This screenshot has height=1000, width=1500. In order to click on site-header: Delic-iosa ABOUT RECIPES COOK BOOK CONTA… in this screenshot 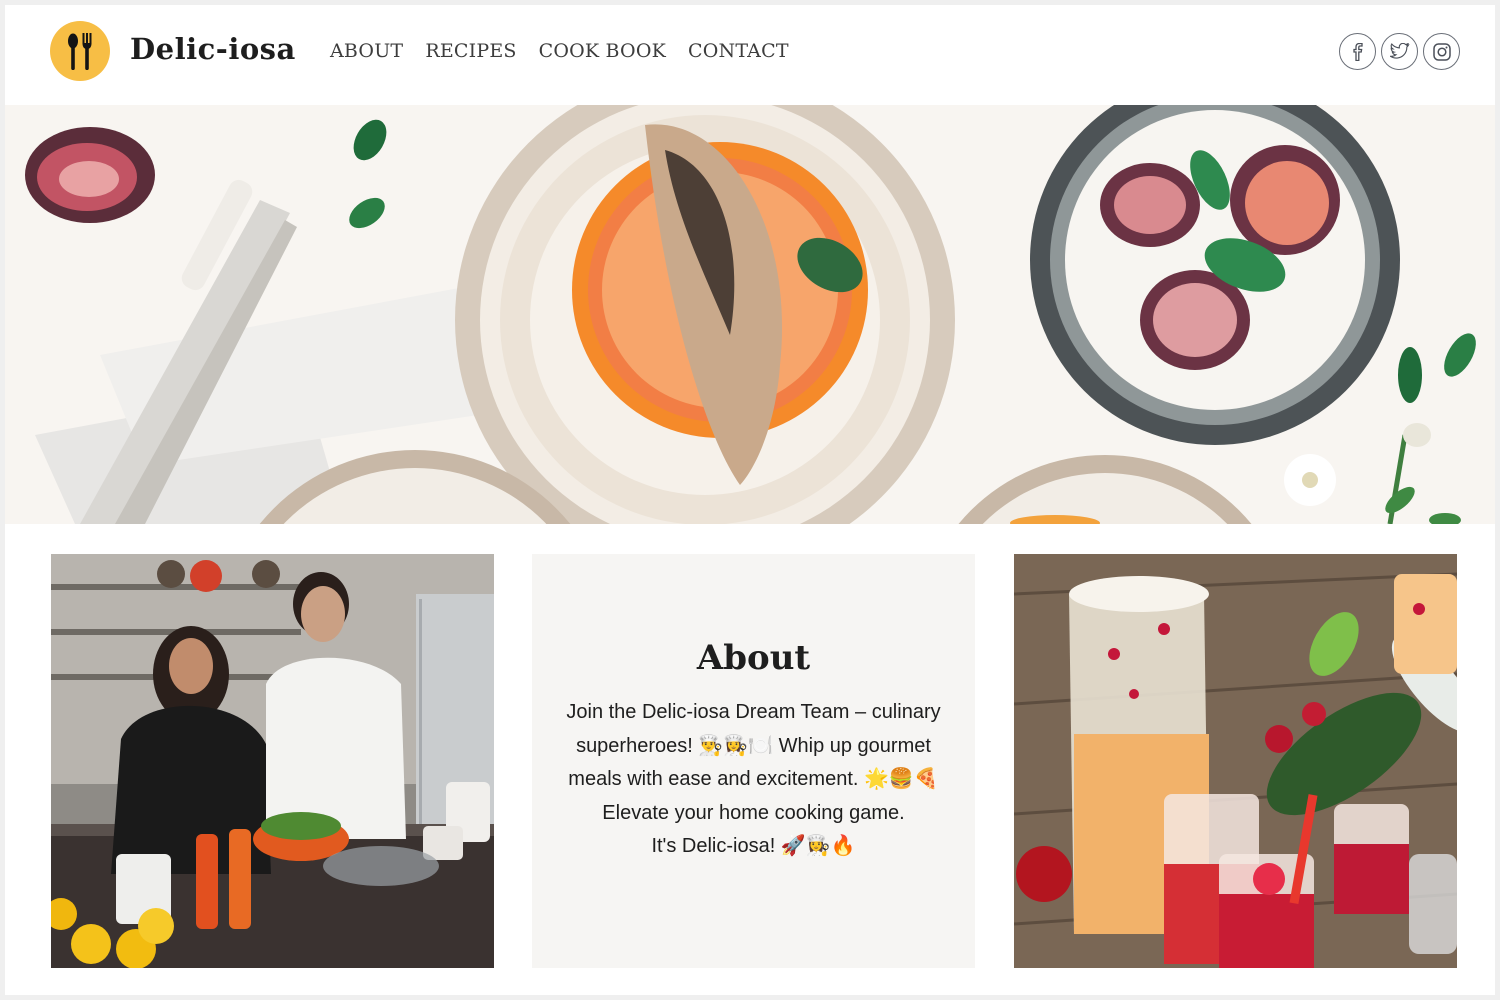, I will do `click(750, 55)`.